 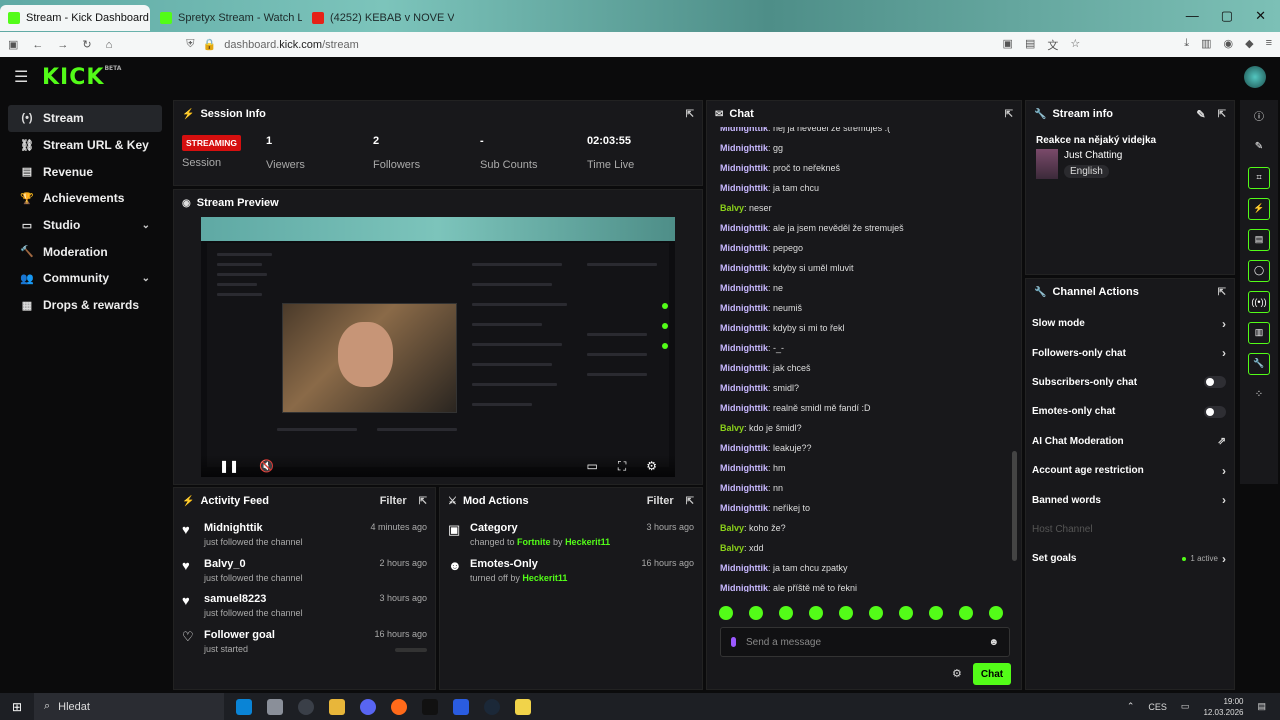 What do you see at coordinates (651, 466) in the screenshot?
I see `settings-gear-icon: ⚙` at bounding box center [651, 466].